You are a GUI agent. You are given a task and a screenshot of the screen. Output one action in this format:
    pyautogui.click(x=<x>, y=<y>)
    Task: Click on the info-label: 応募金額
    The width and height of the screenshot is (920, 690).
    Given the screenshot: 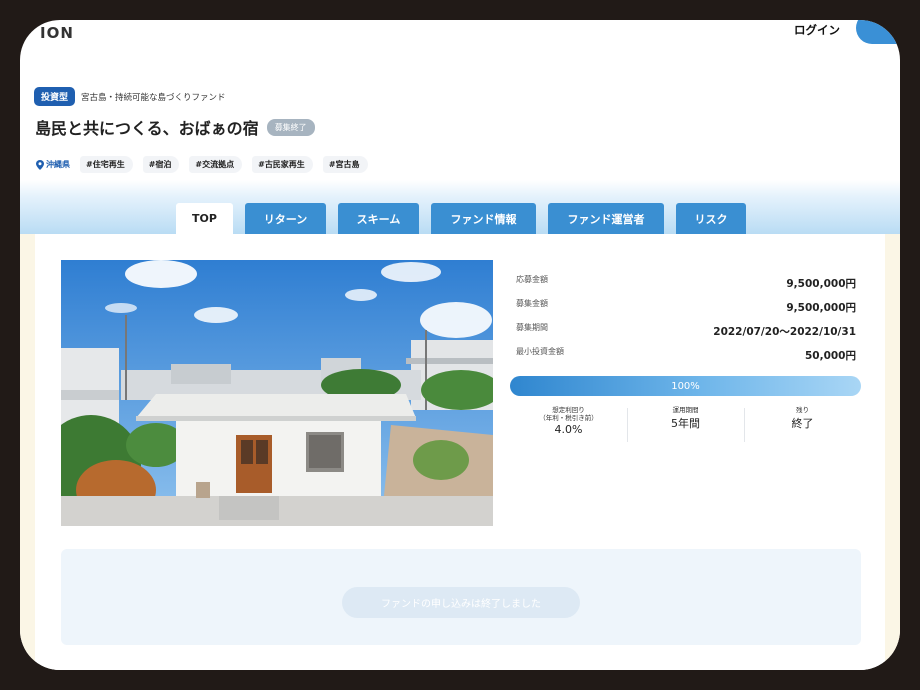 What is the action you would take?
    pyautogui.click(x=532, y=279)
    